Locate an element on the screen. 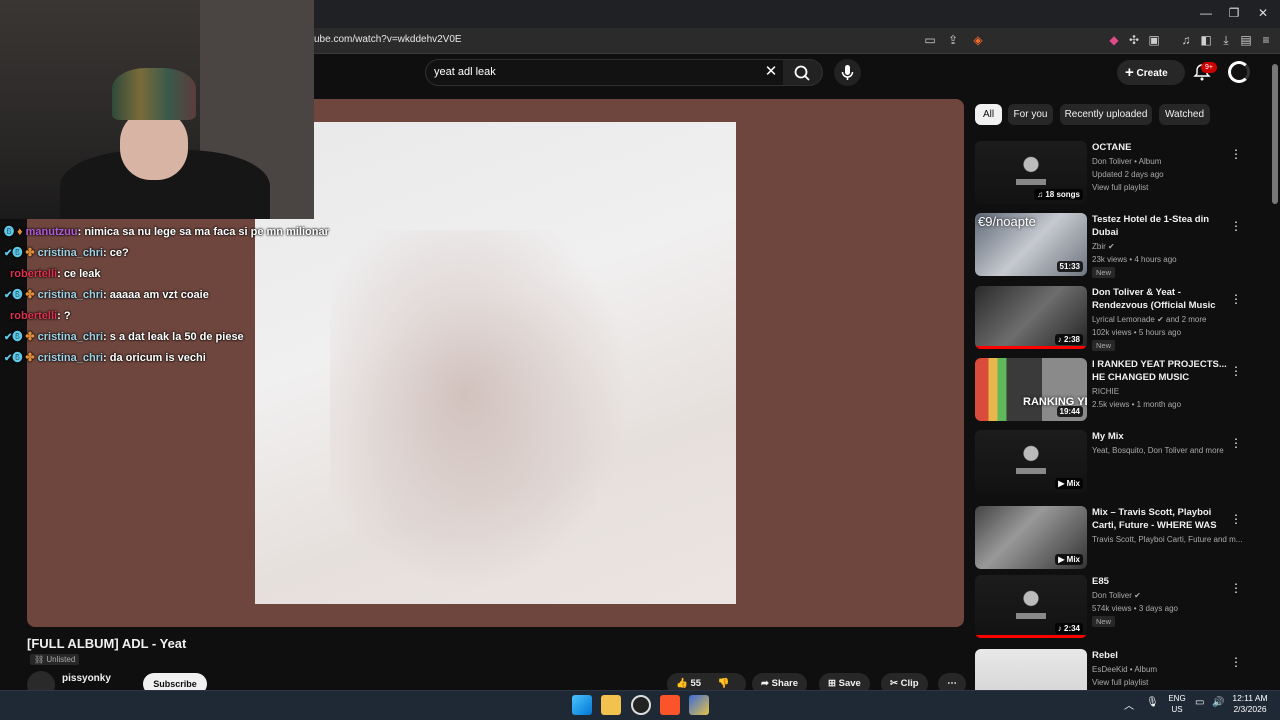  brave-rewards-icon: ◆ is located at coordinates (1114, 40).